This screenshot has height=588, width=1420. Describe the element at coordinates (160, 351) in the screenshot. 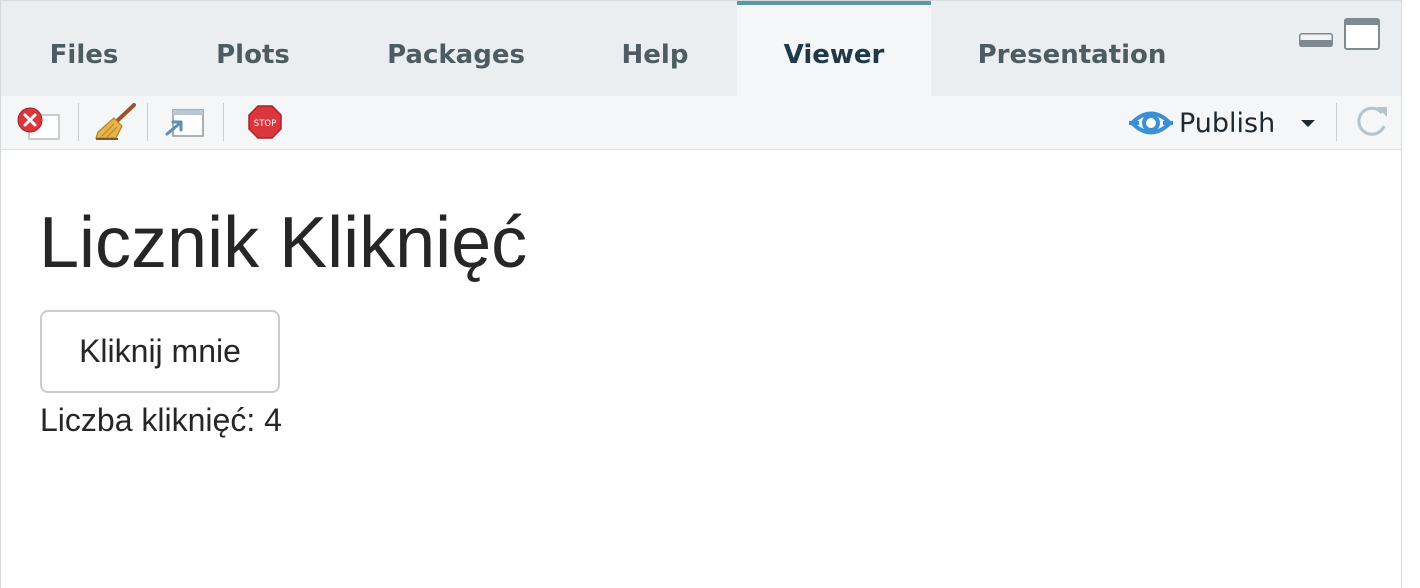

I see `click-me-button: Kliknij mnie` at that location.